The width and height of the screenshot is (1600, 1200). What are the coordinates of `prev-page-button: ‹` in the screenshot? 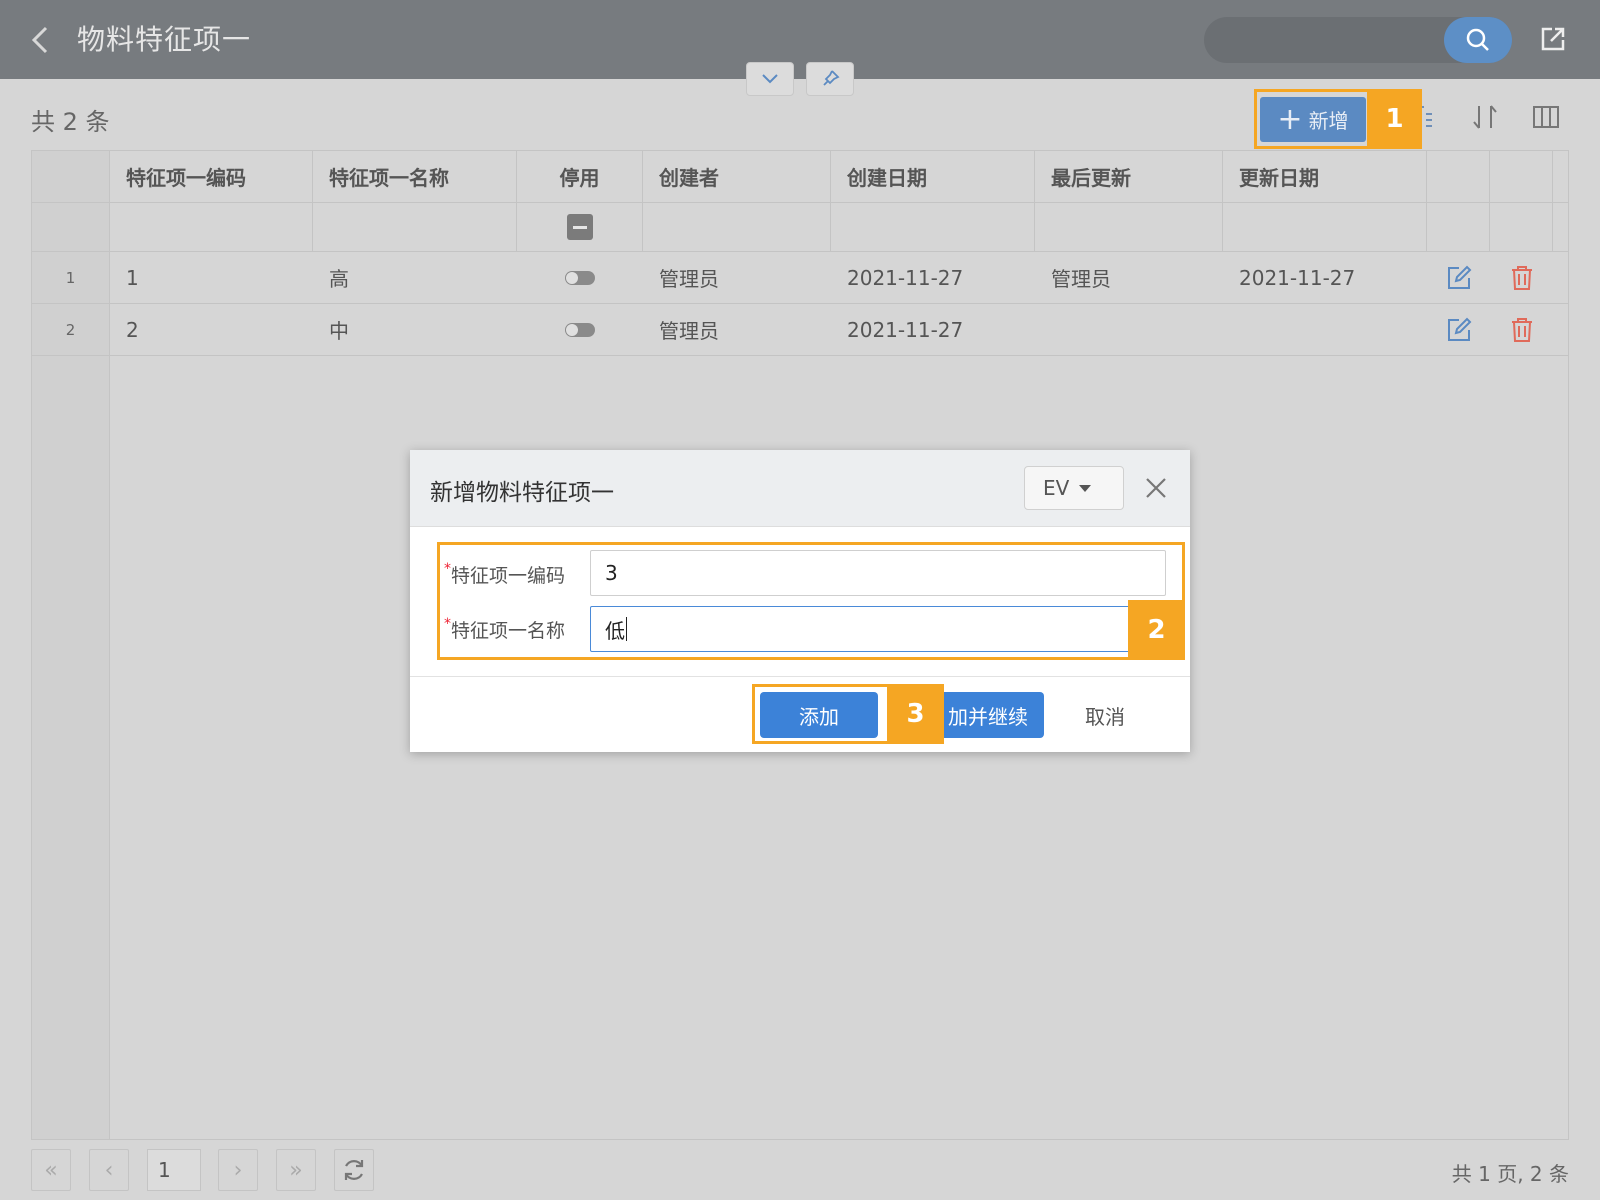 It's located at (109, 1170).